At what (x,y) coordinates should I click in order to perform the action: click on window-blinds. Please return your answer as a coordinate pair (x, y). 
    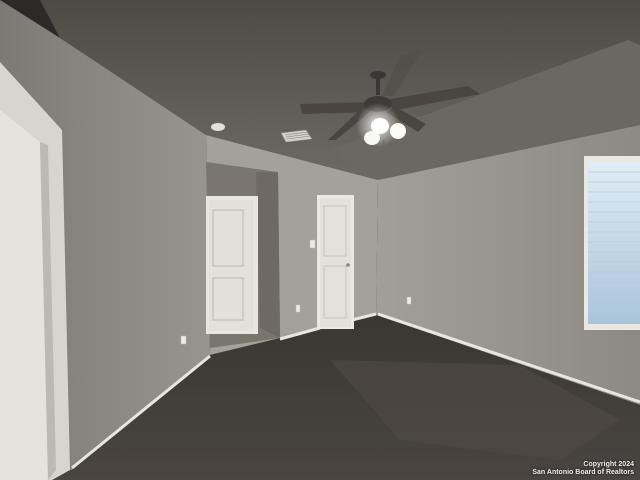
    Looking at the image, I should click on (614, 243).